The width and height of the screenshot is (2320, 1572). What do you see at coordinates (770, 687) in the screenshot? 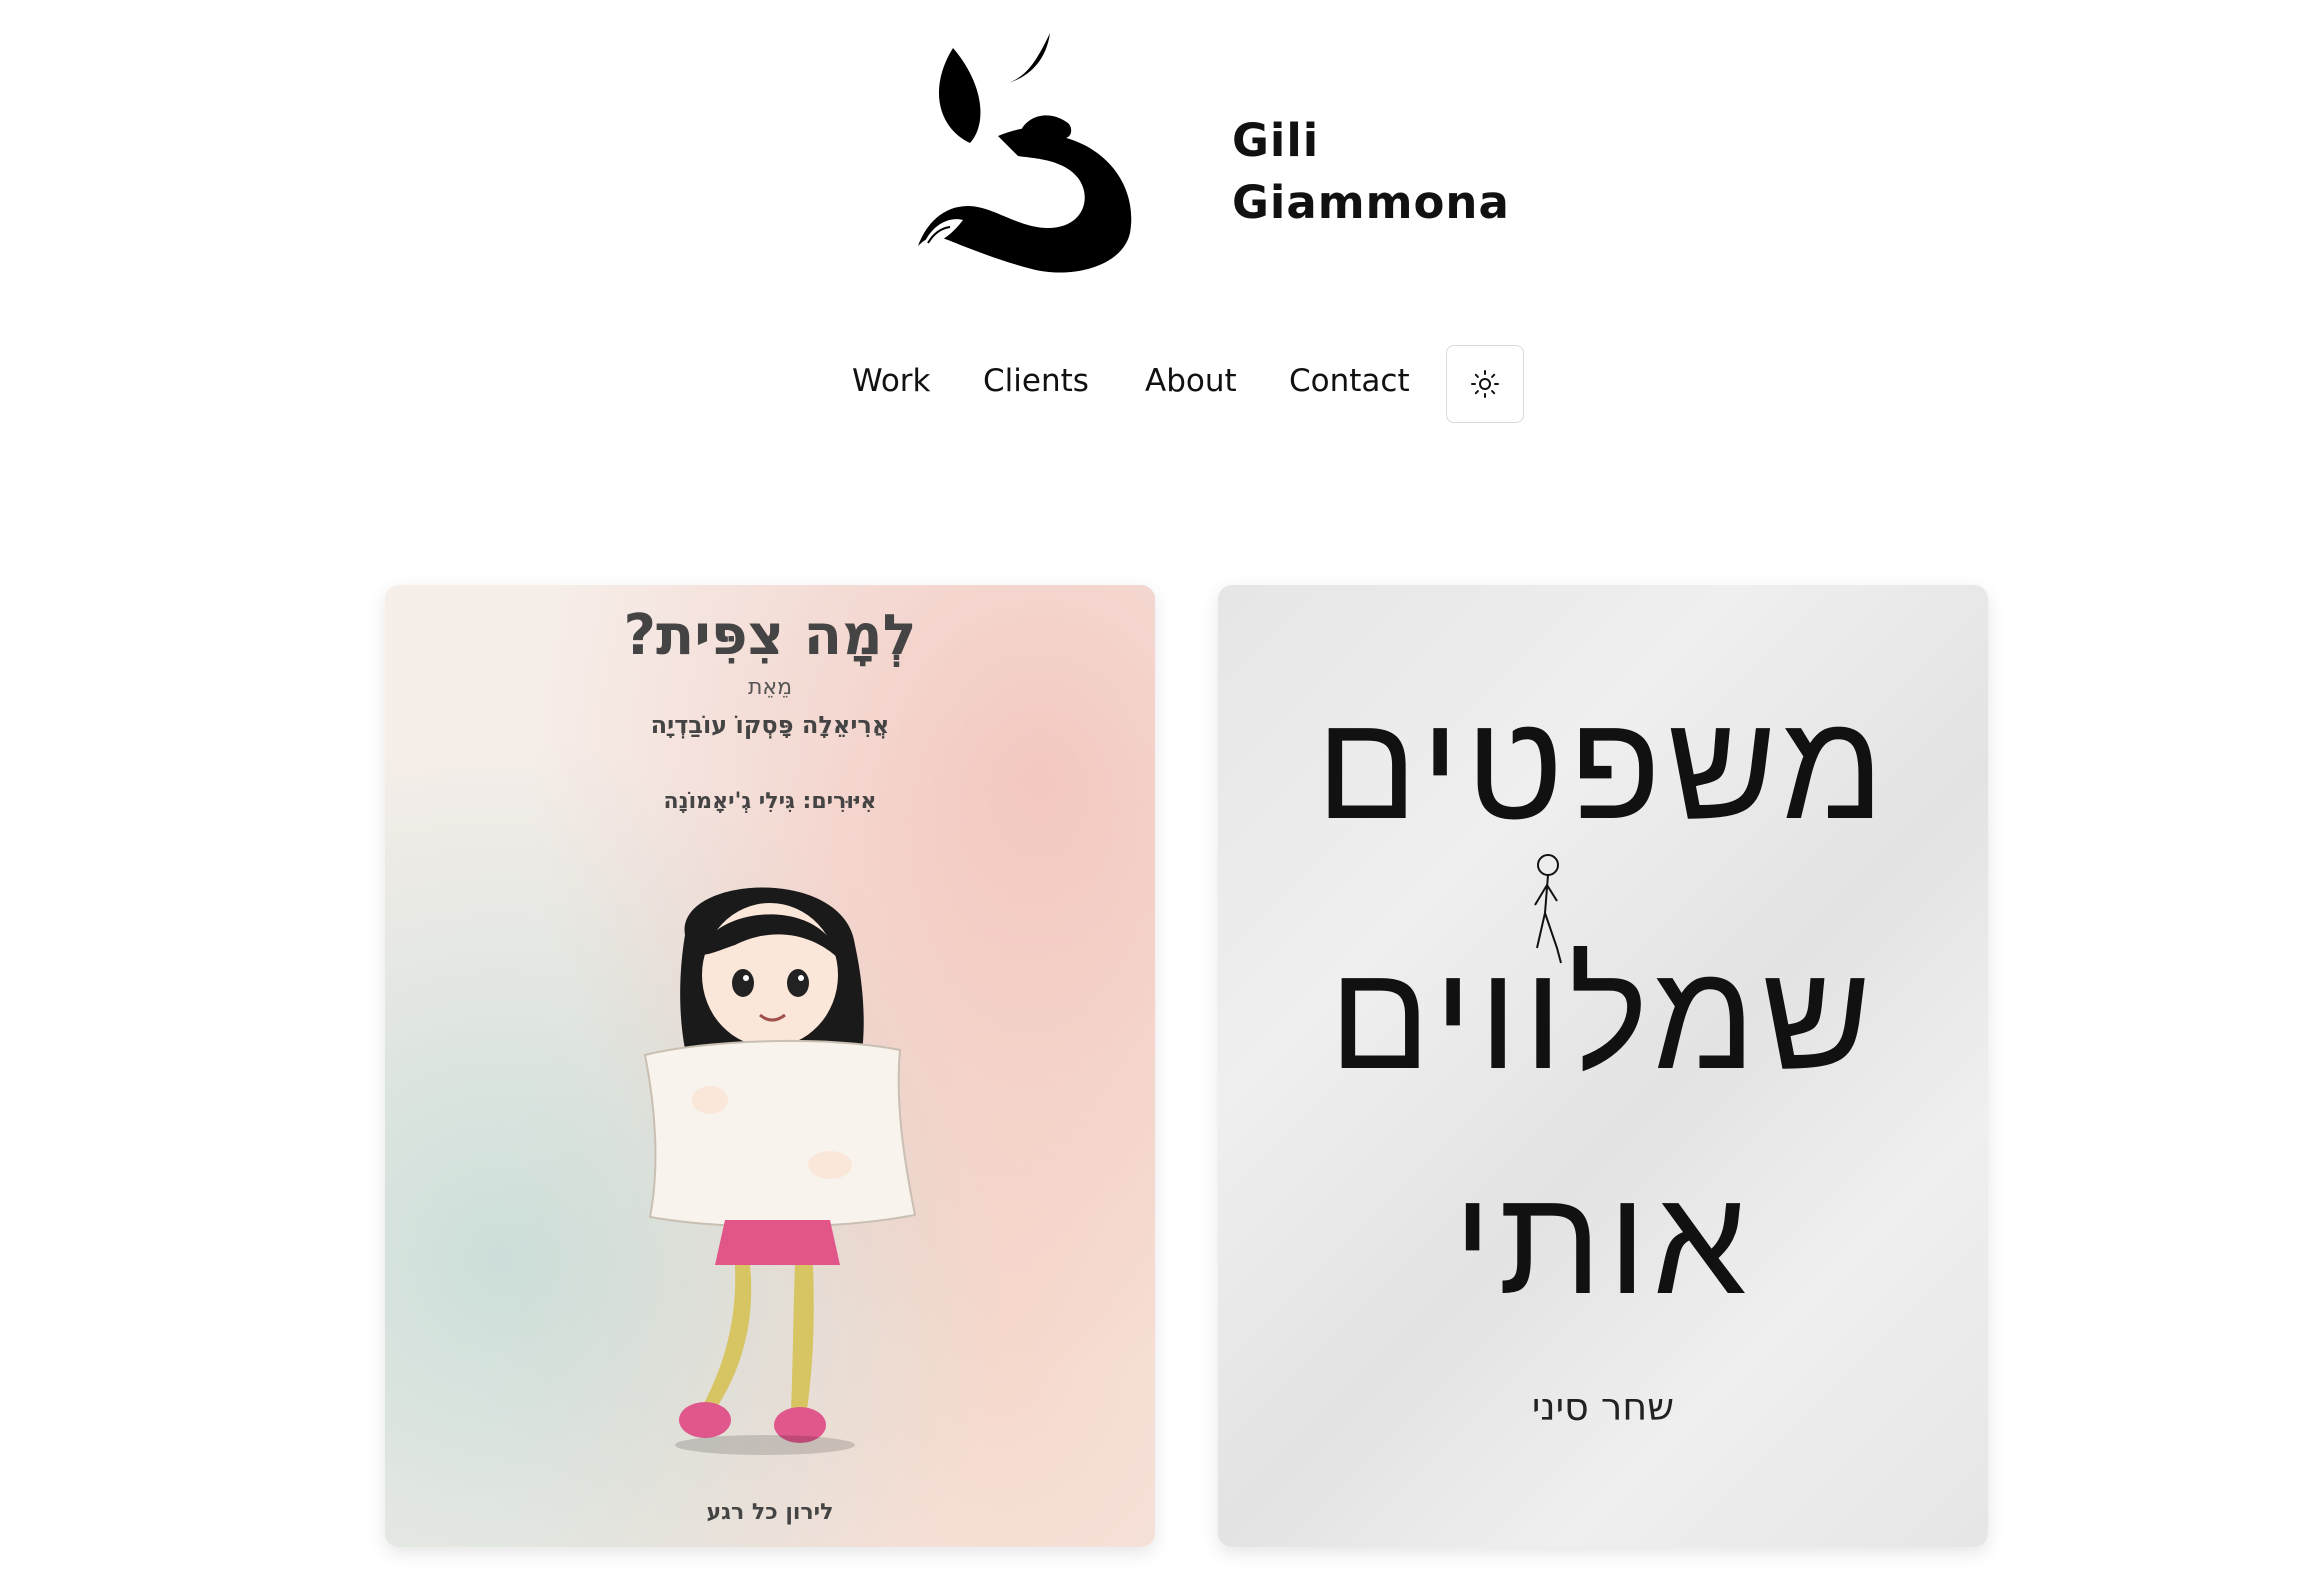
I see `book-by-label: מֵאֵת` at bounding box center [770, 687].